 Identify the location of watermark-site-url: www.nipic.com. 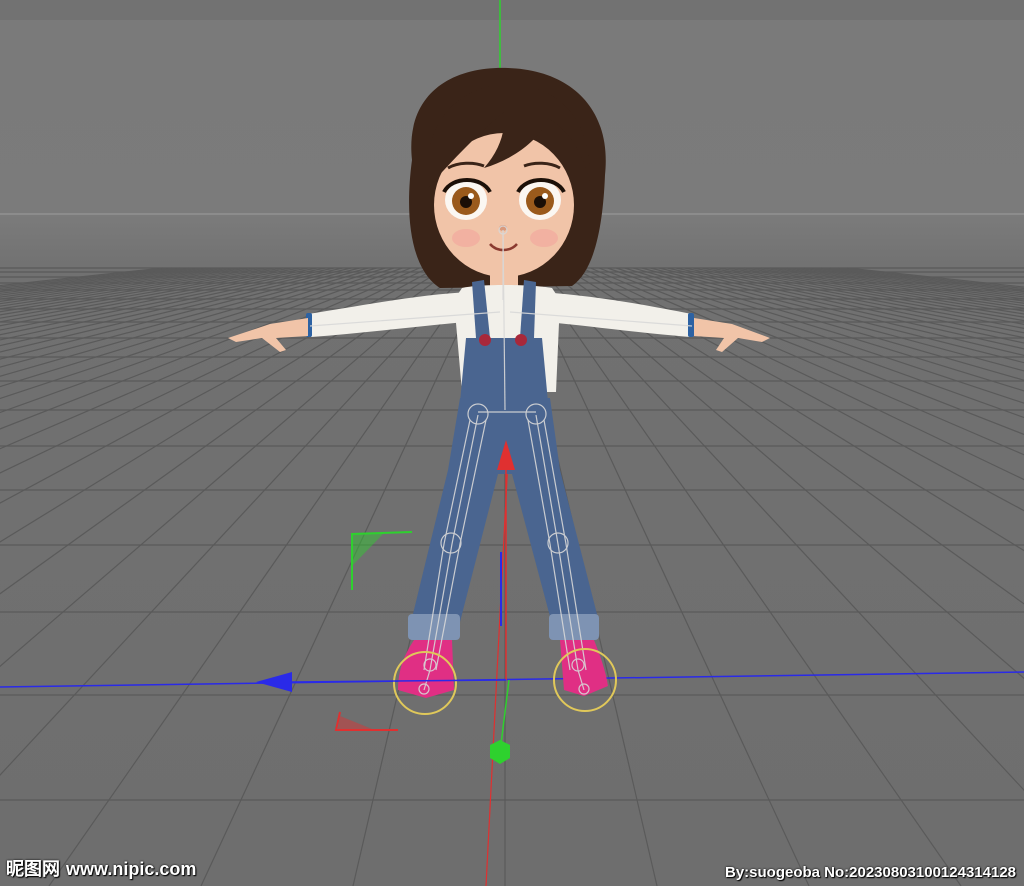
(131, 869).